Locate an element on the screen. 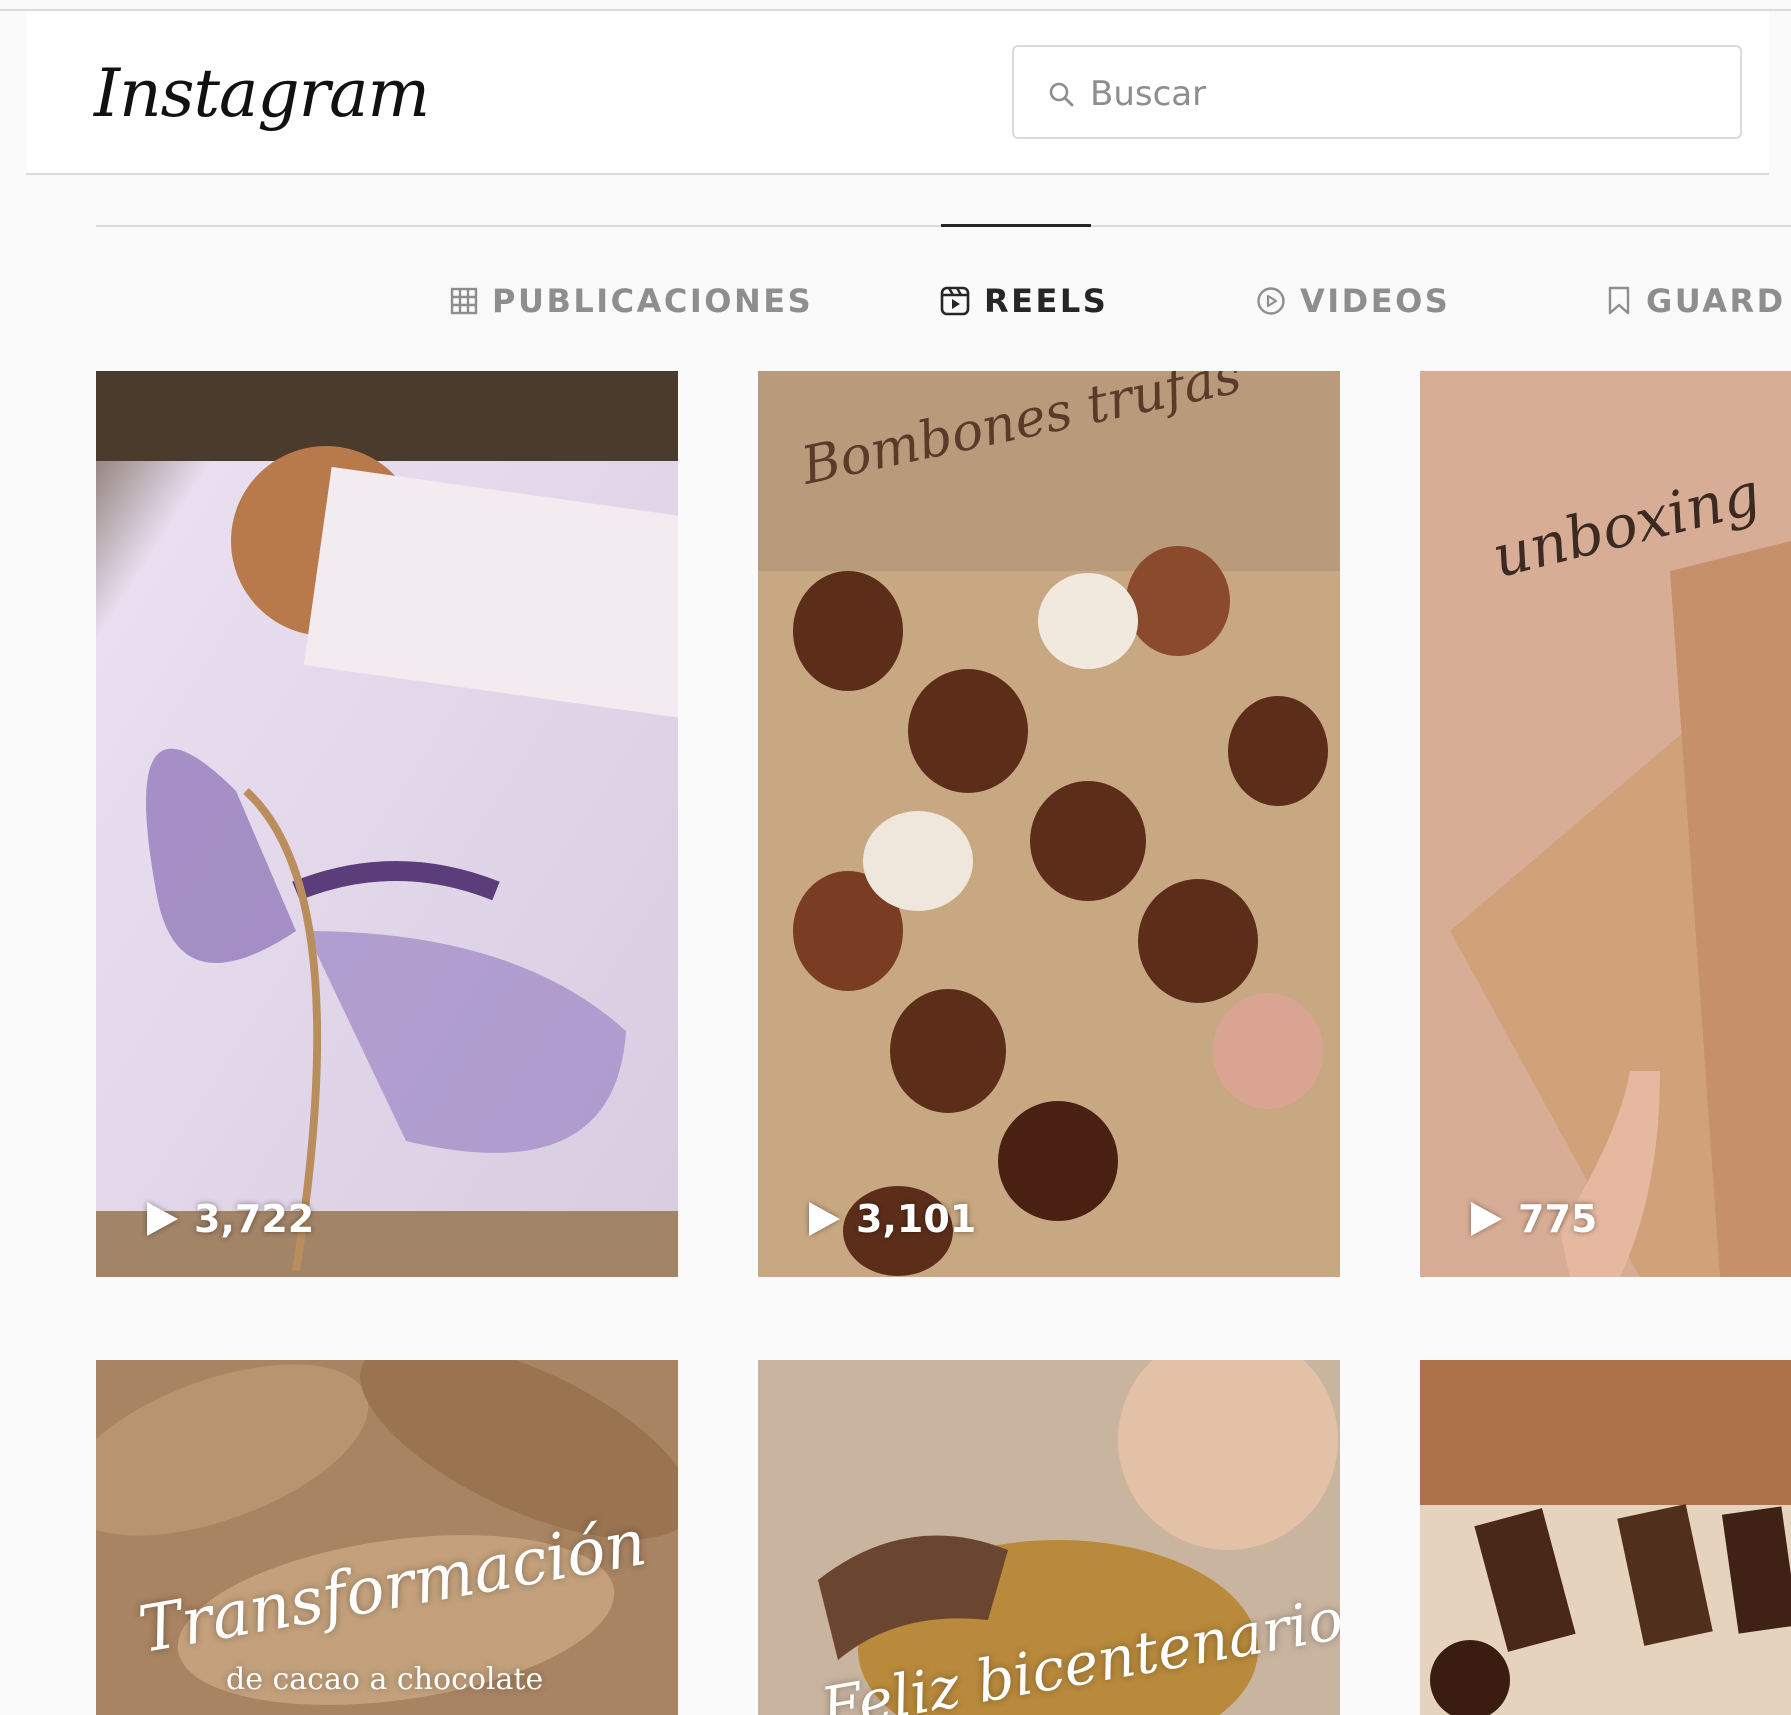 The height and width of the screenshot is (1715, 1791). view-count: 775 is located at coordinates (1532, 1219).